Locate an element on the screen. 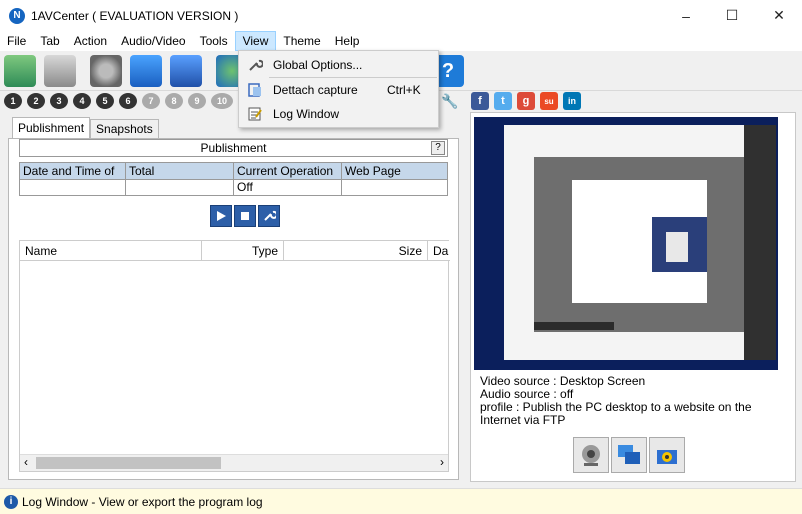  channel-4-button: 4 is located at coordinates (82, 101).